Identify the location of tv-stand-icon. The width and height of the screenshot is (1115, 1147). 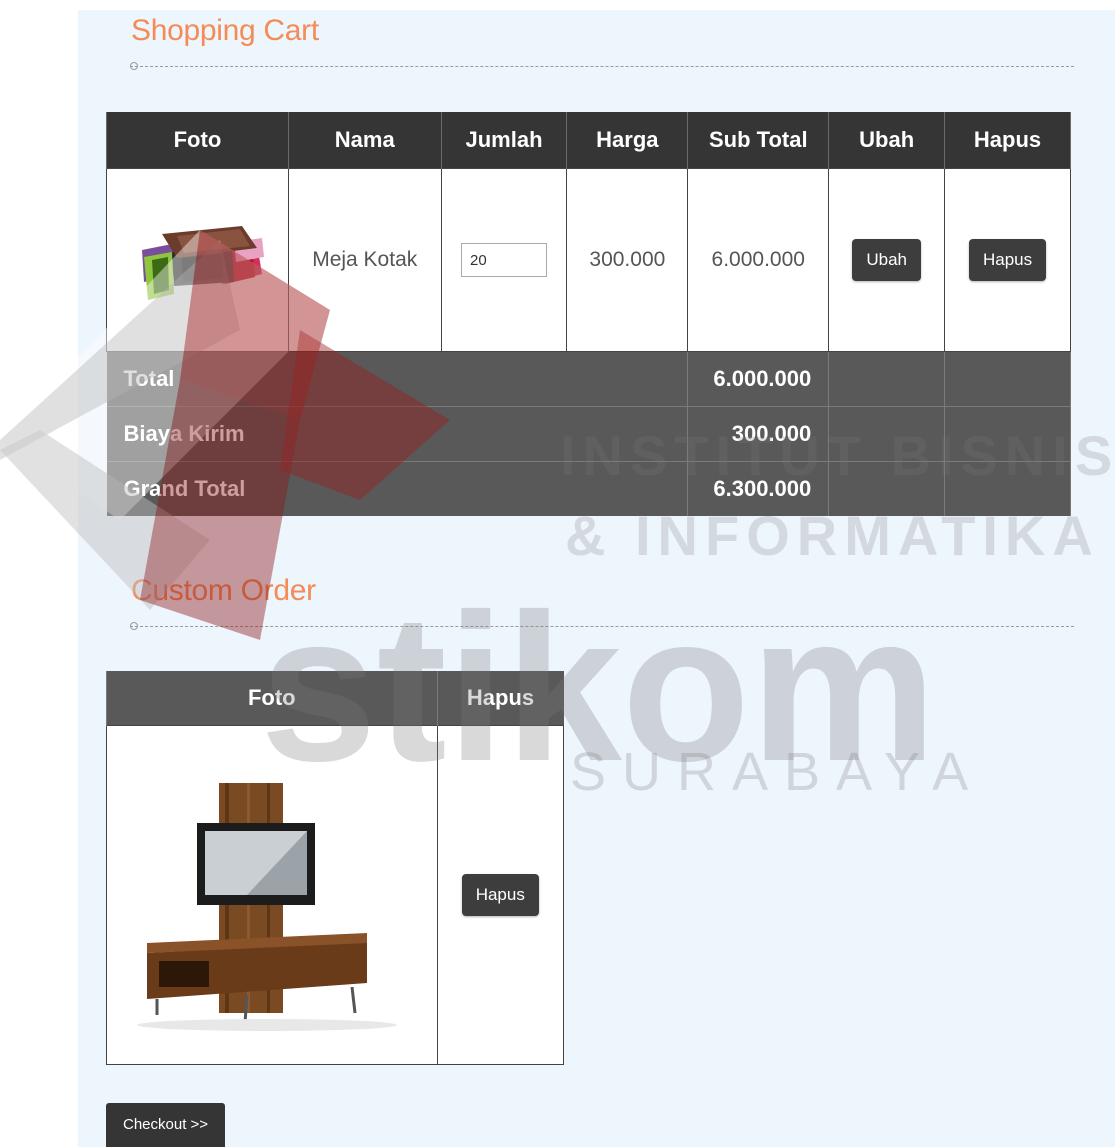
(266, 906).